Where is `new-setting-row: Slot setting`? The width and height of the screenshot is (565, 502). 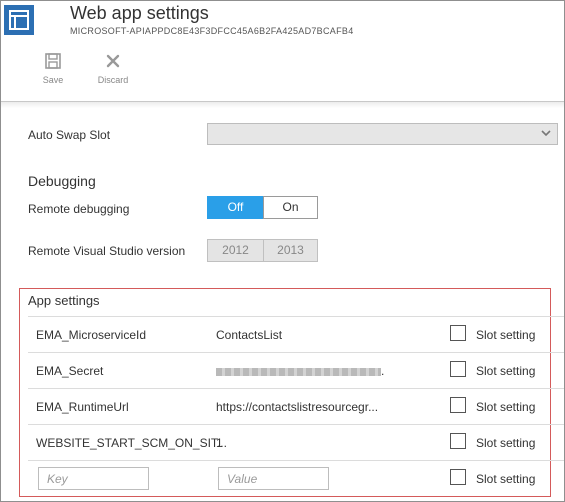 new-setting-row: Slot setting is located at coordinates (296, 478).